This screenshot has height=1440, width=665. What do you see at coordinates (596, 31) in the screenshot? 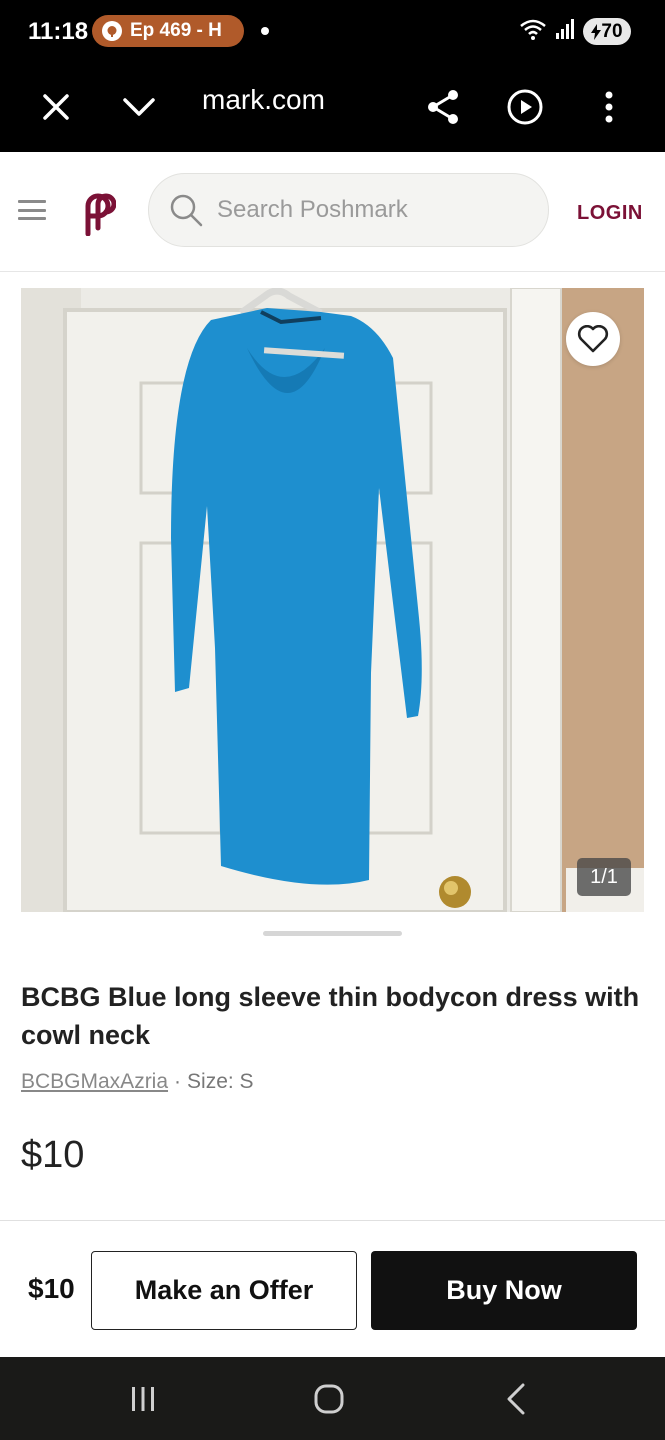
I see `charging-icon` at bounding box center [596, 31].